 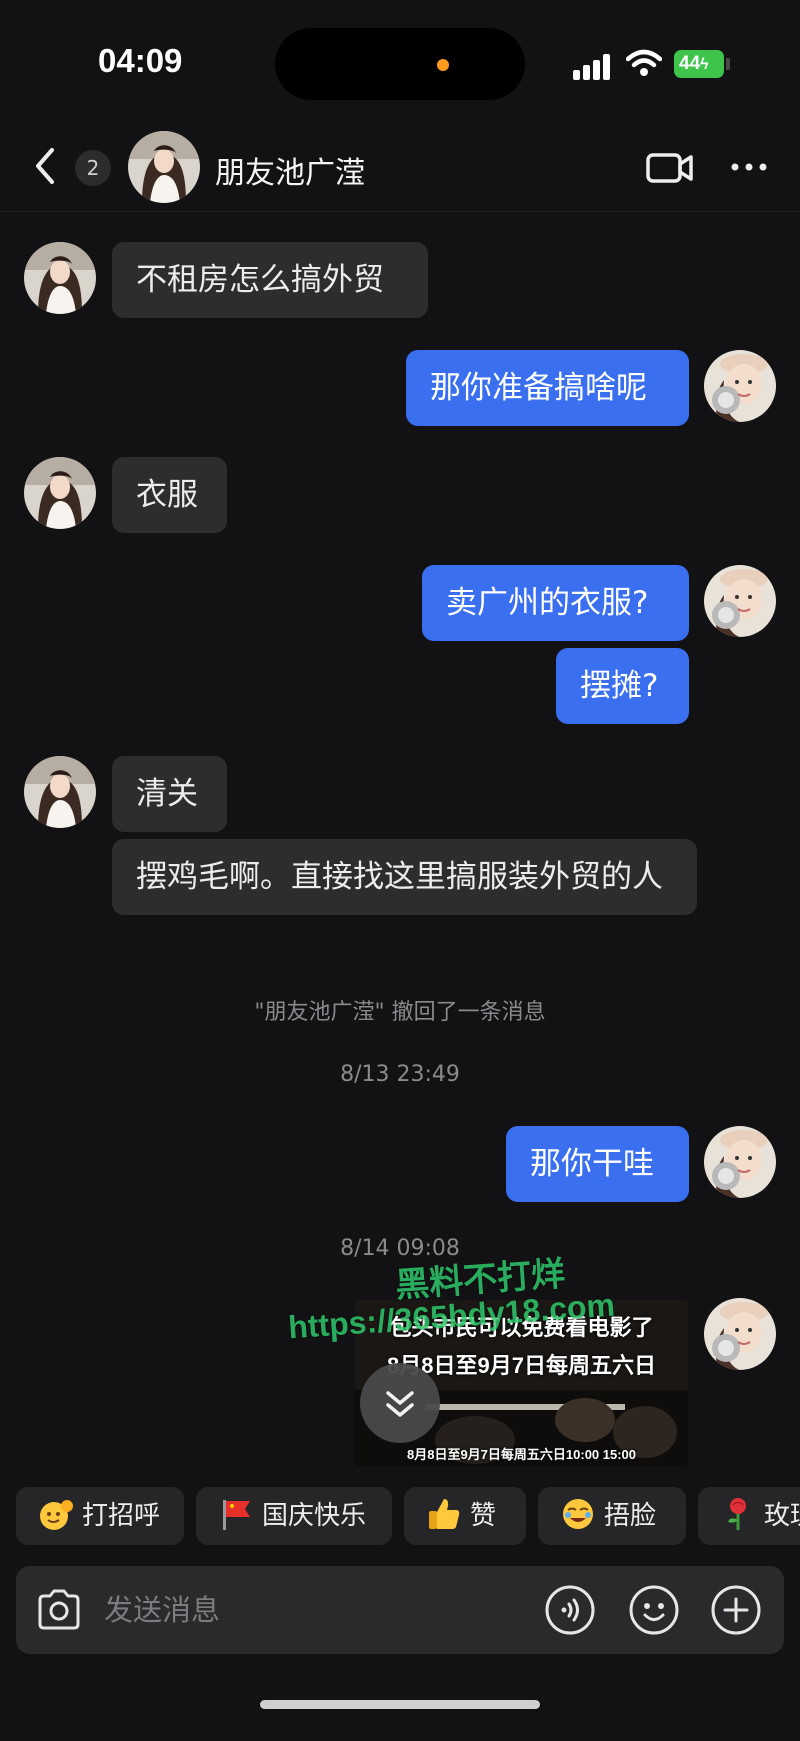 I want to click on quick-reply-like: 赞, so click(x=465, y=1516).